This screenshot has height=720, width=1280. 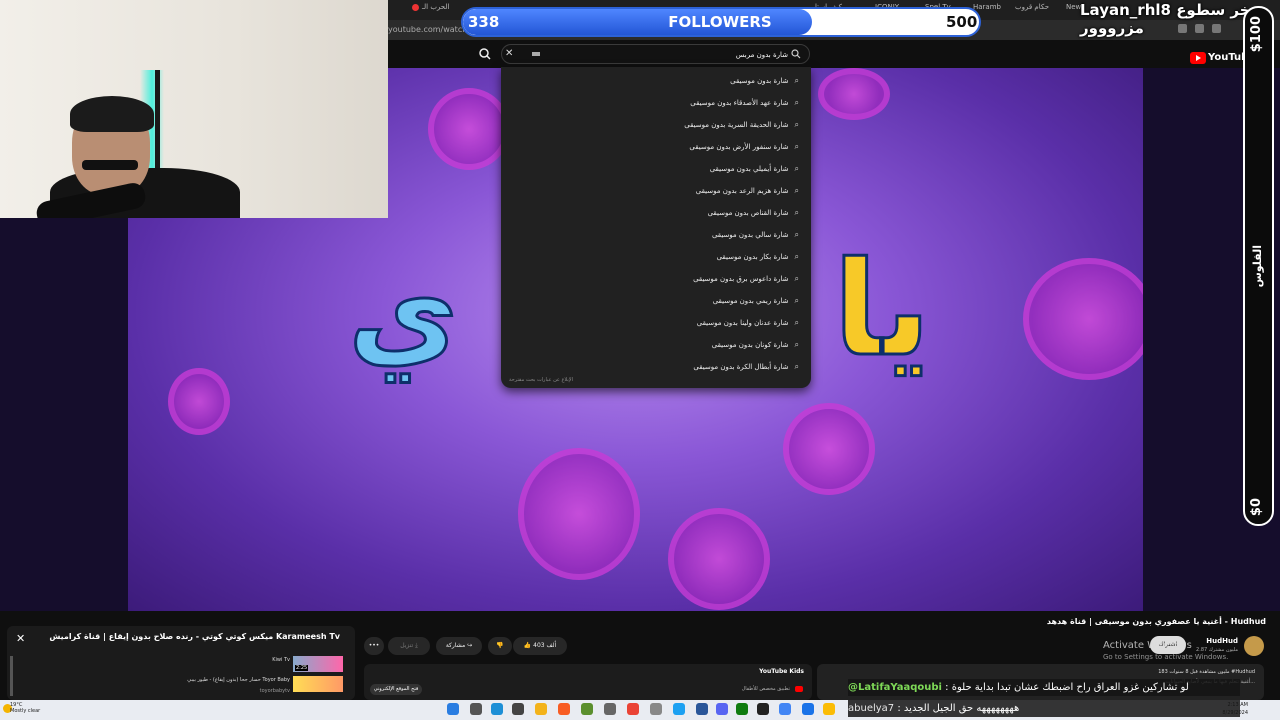 What do you see at coordinates (416, 645) in the screenshot?
I see `download-icon: ⤓` at bounding box center [416, 645].